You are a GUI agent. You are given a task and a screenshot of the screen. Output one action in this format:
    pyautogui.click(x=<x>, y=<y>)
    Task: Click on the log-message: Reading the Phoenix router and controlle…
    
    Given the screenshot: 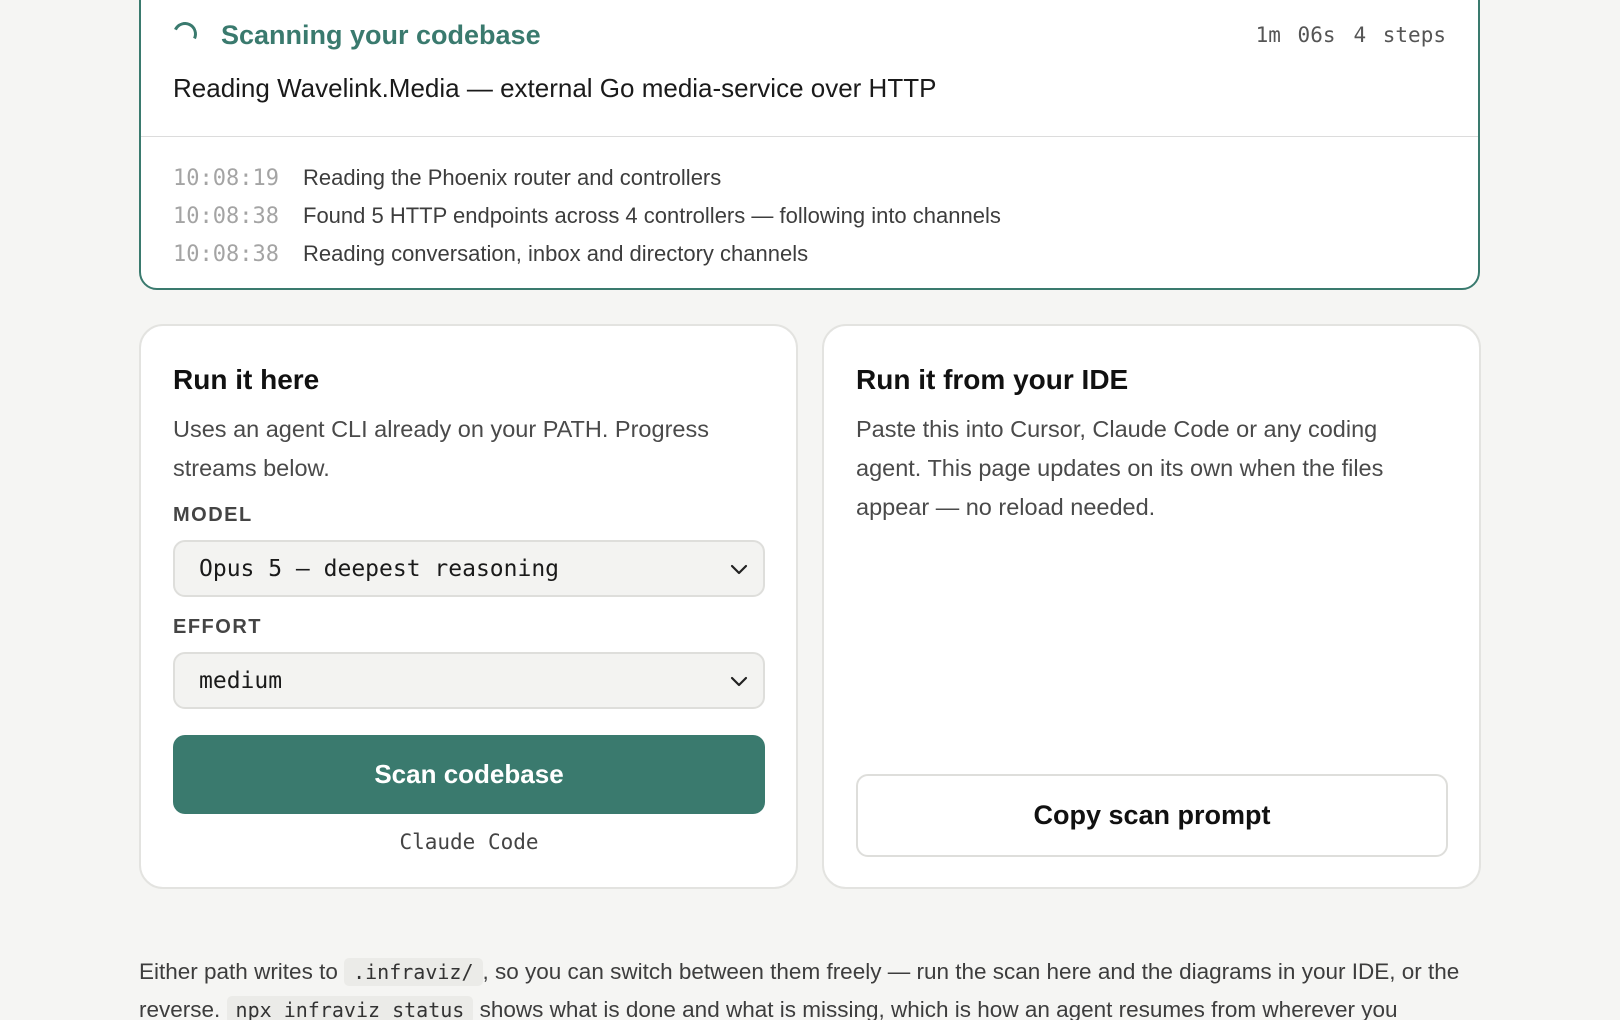 What is the action you would take?
    pyautogui.click(x=512, y=177)
    